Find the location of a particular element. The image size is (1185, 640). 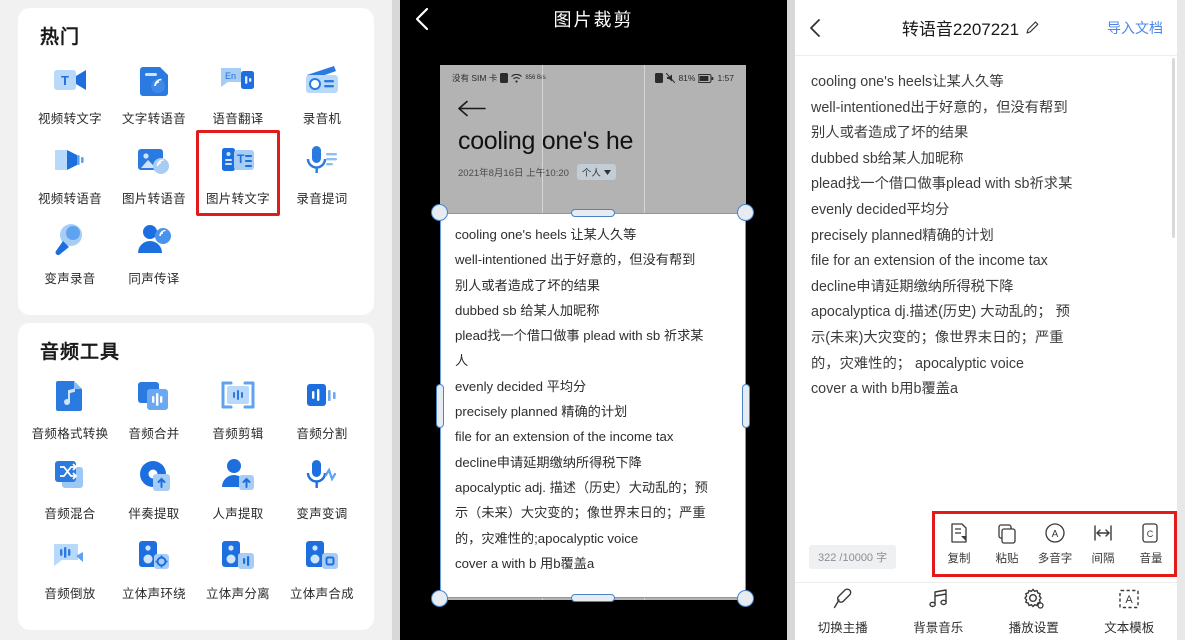

tool-recorder: 录音机 is located at coordinates (322, 93).